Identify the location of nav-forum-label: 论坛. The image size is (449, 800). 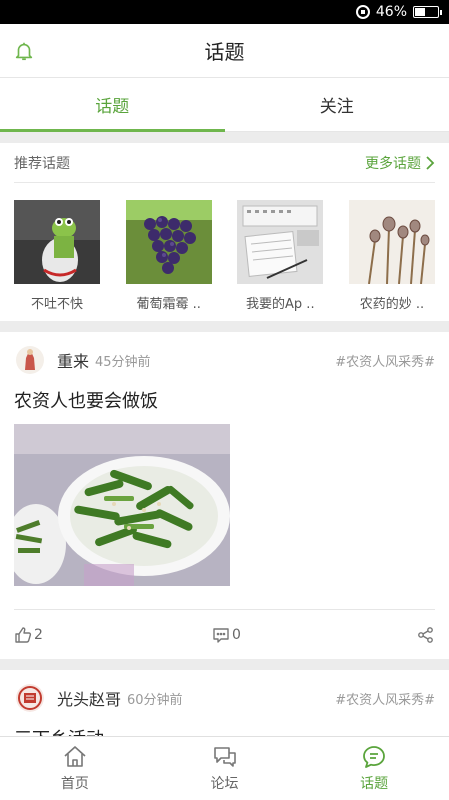
(224, 784).